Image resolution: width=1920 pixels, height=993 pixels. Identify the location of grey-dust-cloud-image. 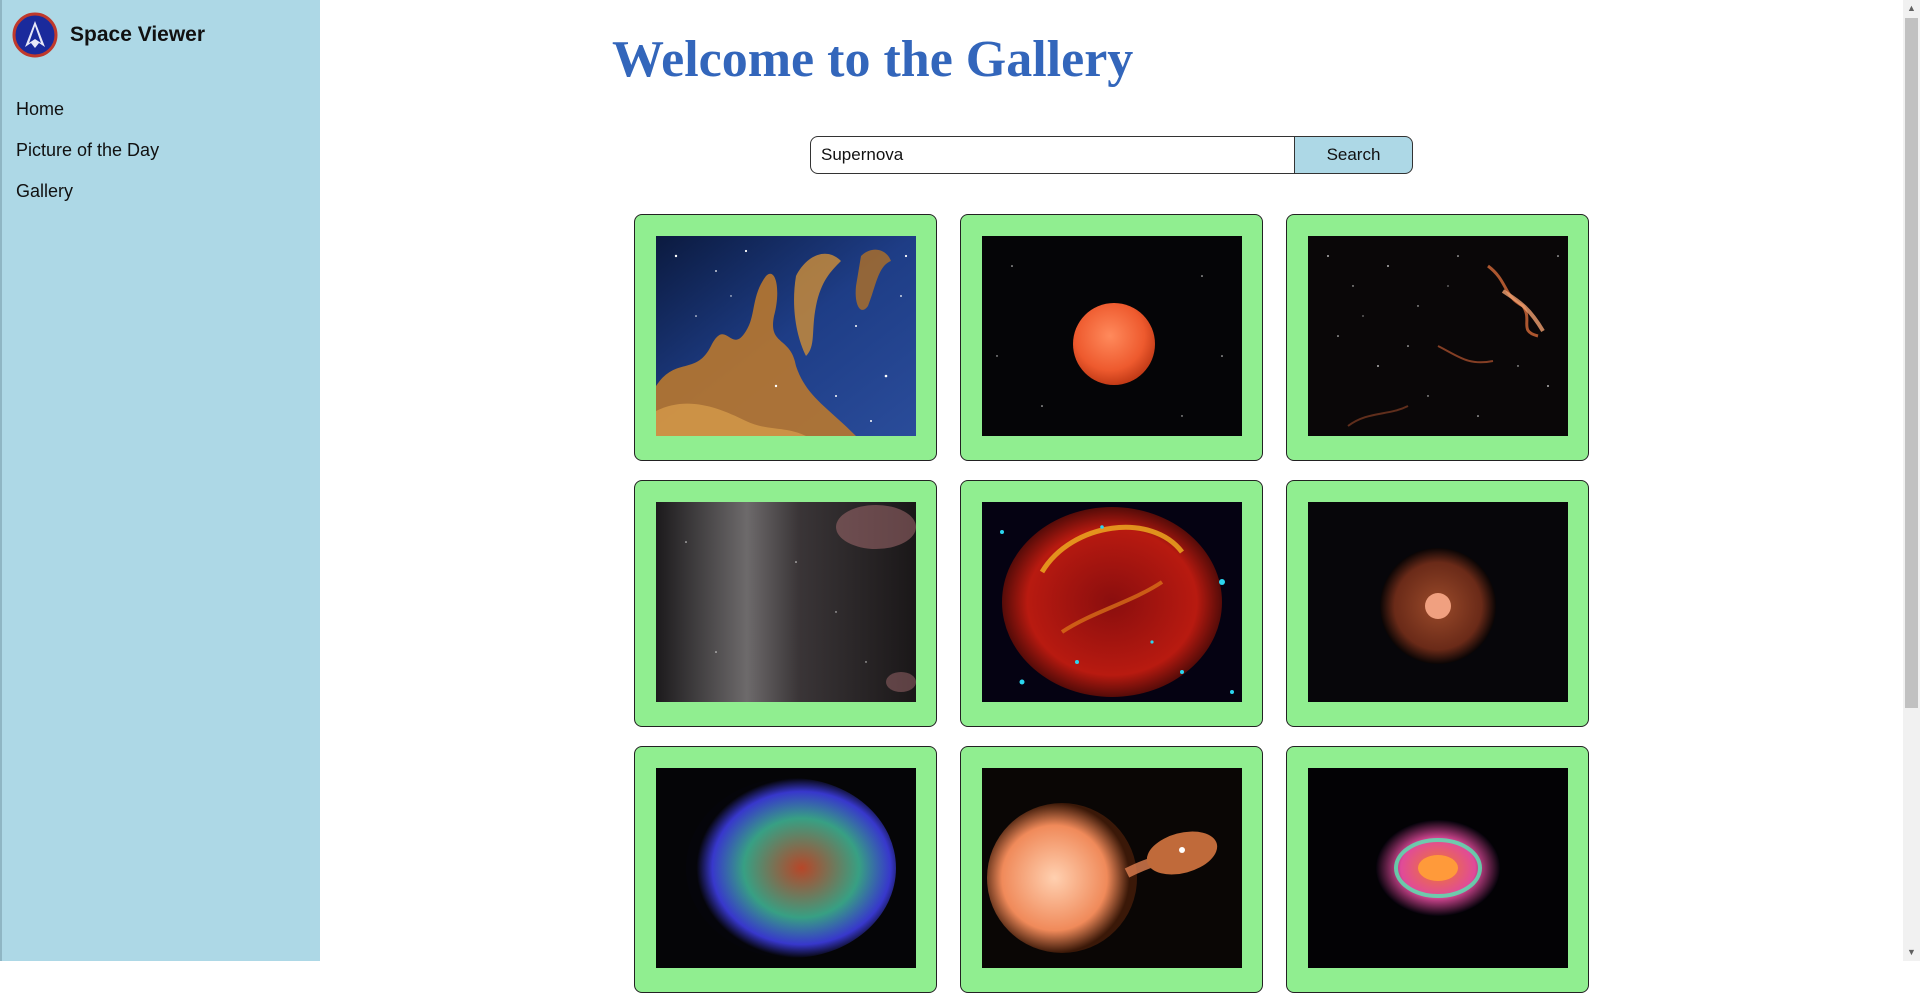
(786, 602).